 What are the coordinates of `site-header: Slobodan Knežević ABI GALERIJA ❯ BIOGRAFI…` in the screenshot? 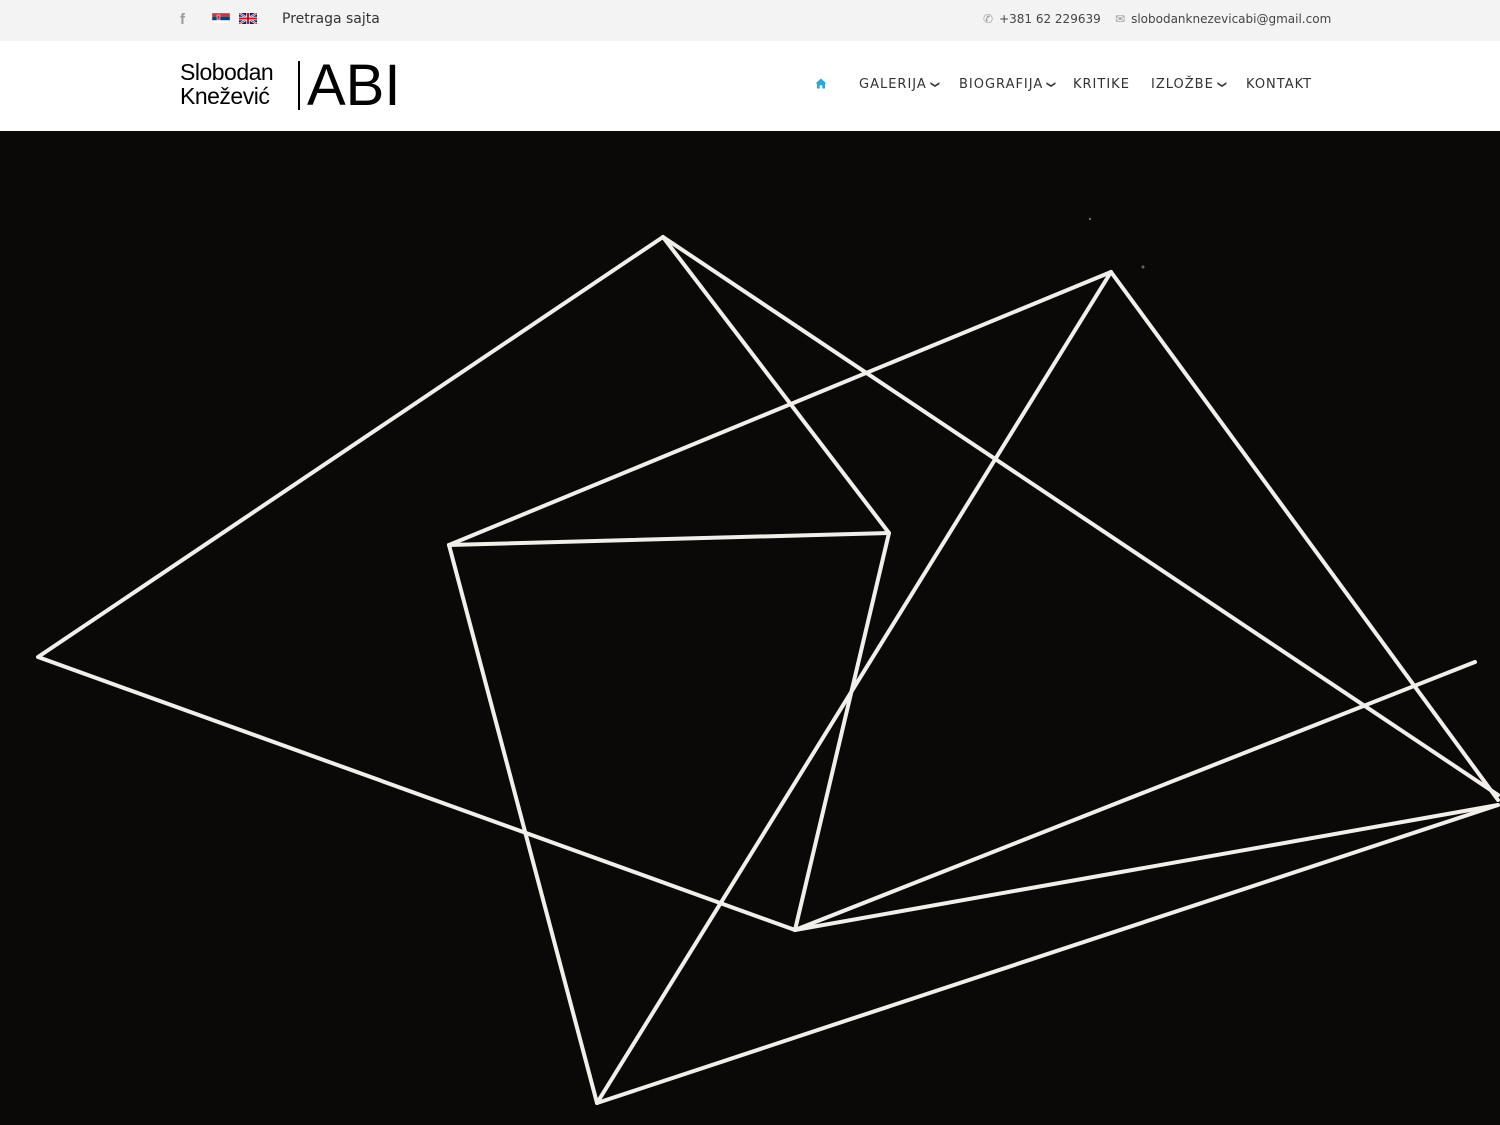 It's located at (750, 86).